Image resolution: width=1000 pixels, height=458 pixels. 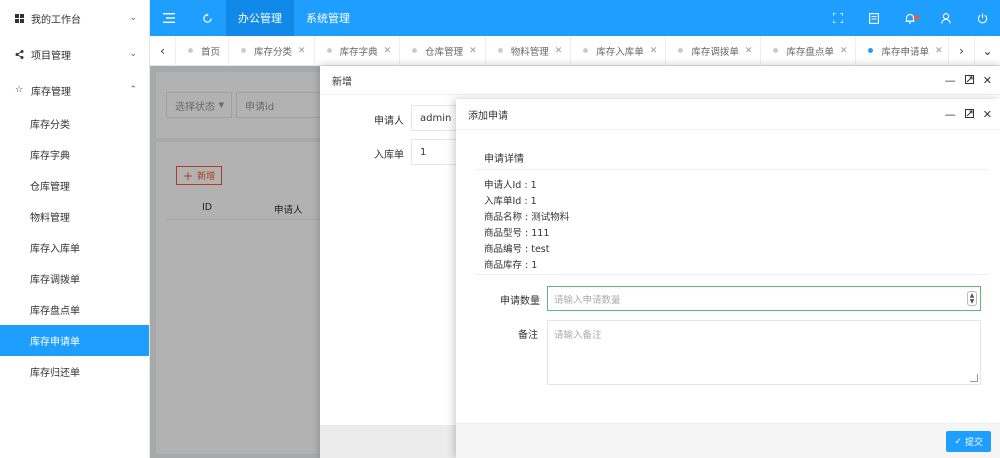 I want to click on detail-item: 商品编号 : test, so click(x=517, y=249).